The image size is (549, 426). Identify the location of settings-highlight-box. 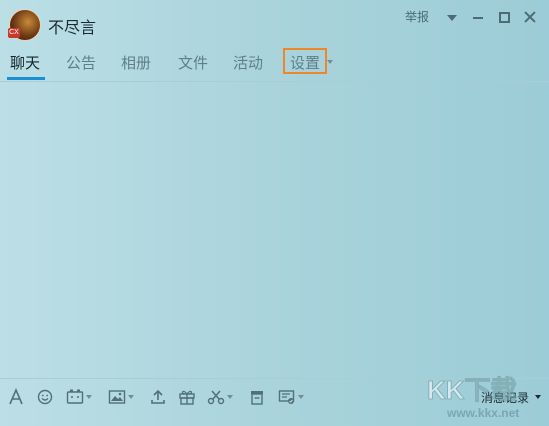
(305, 61).